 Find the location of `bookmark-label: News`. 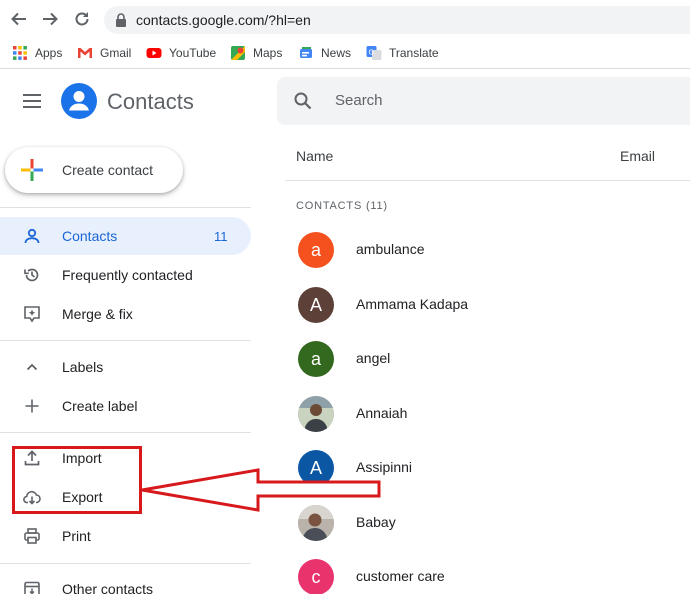

bookmark-label: News is located at coordinates (336, 53).